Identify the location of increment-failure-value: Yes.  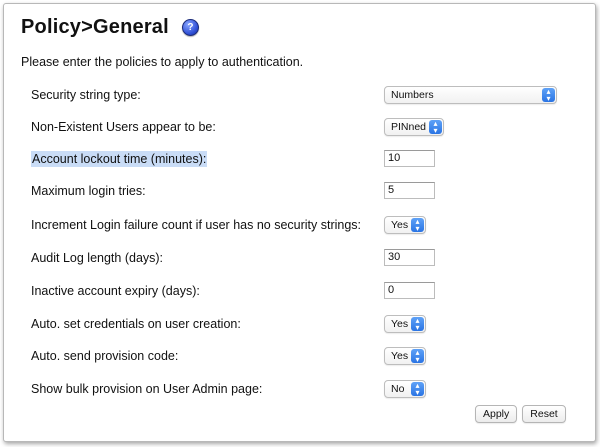
(400, 225).